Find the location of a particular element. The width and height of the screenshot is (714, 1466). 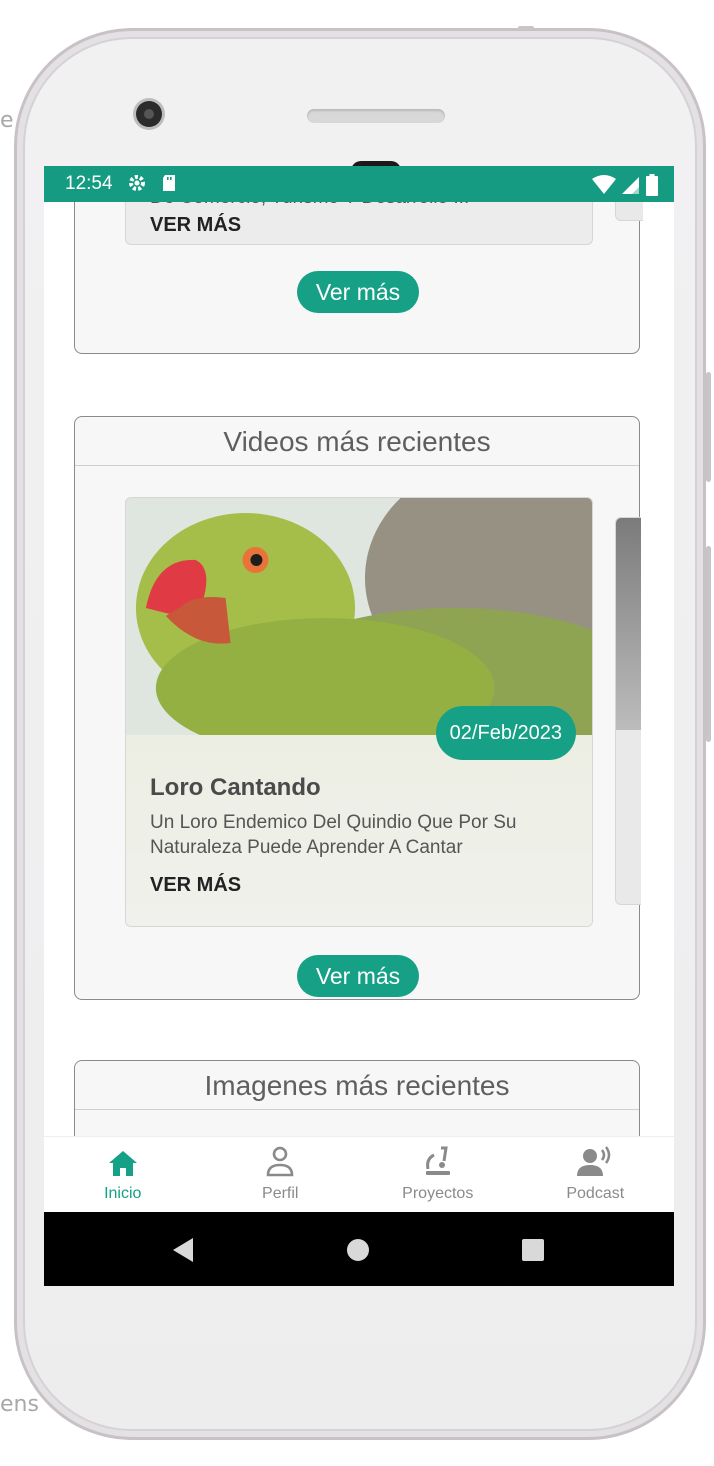

nav-label-podcast: Podcast is located at coordinates (595, 1193).